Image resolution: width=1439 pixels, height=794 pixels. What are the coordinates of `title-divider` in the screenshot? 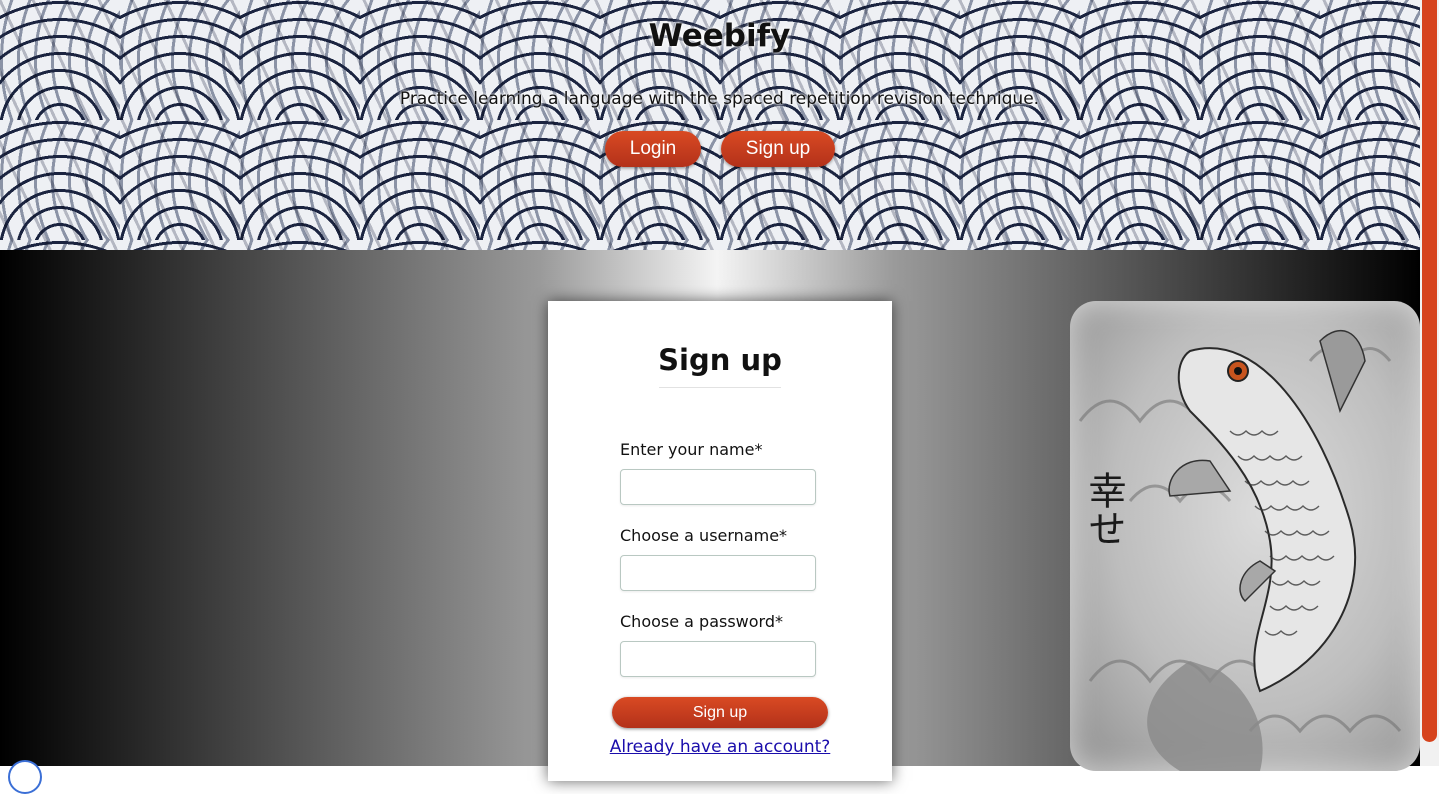 It's located at (720, 387).